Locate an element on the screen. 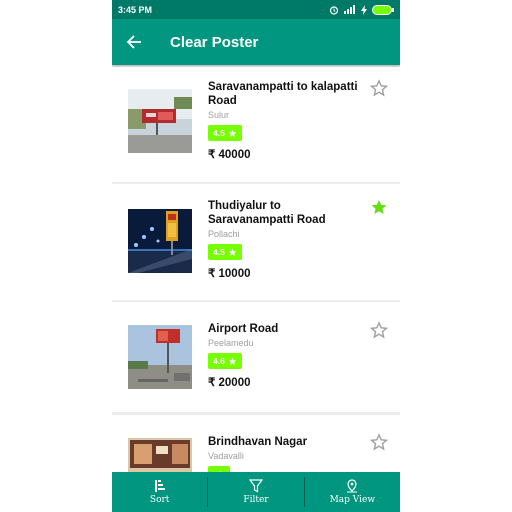 Image resolution: width=512 pixels, height=512 pixels. map-pin-icon is located at coordinates (352, 486).